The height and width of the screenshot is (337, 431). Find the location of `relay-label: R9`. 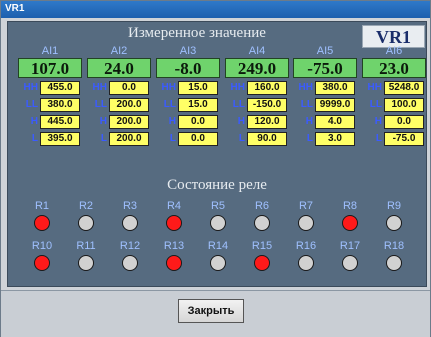

relay-label: R9 is located at coordinates (394, 206).